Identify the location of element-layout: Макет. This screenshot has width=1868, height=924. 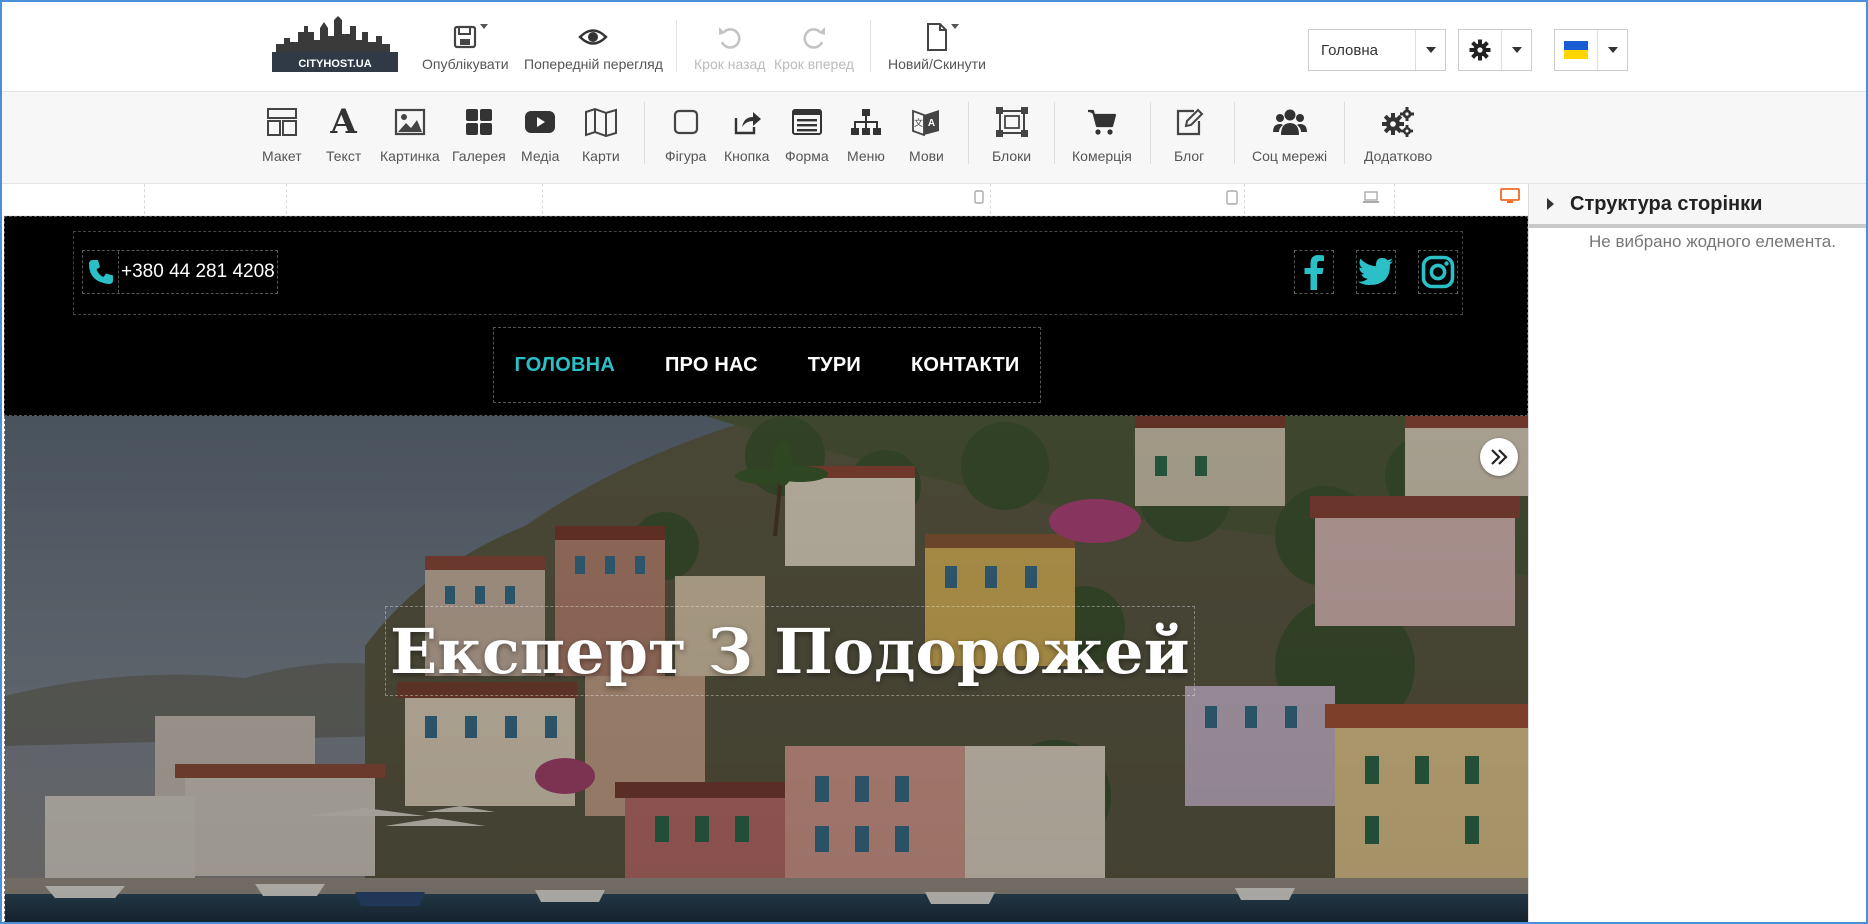
(282, 138).